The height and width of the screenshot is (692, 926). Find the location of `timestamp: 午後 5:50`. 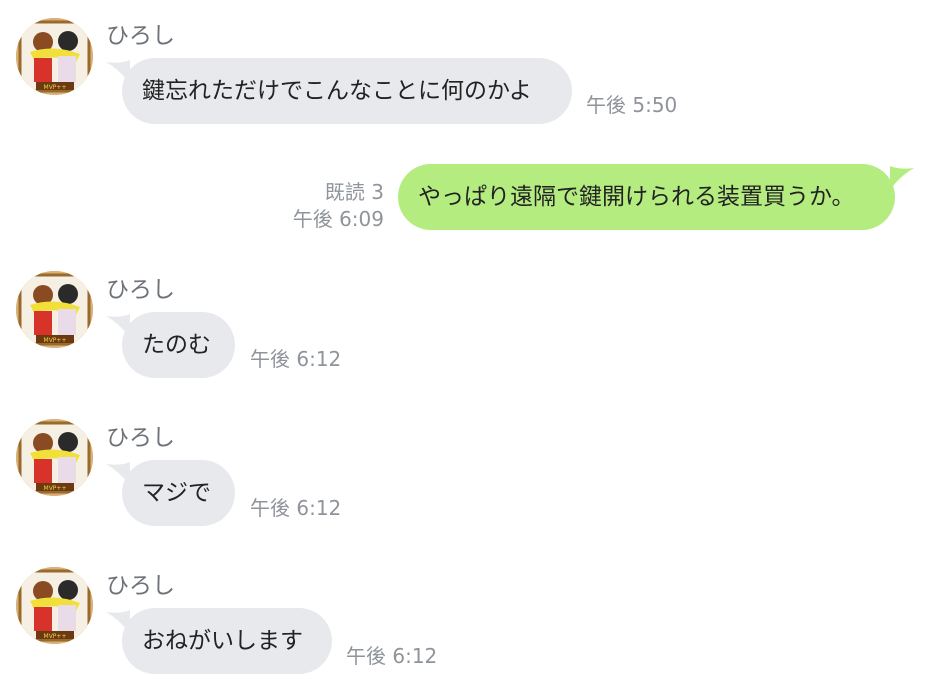

timestamp: 午後 5:50 is located at coordinates (632, 105).